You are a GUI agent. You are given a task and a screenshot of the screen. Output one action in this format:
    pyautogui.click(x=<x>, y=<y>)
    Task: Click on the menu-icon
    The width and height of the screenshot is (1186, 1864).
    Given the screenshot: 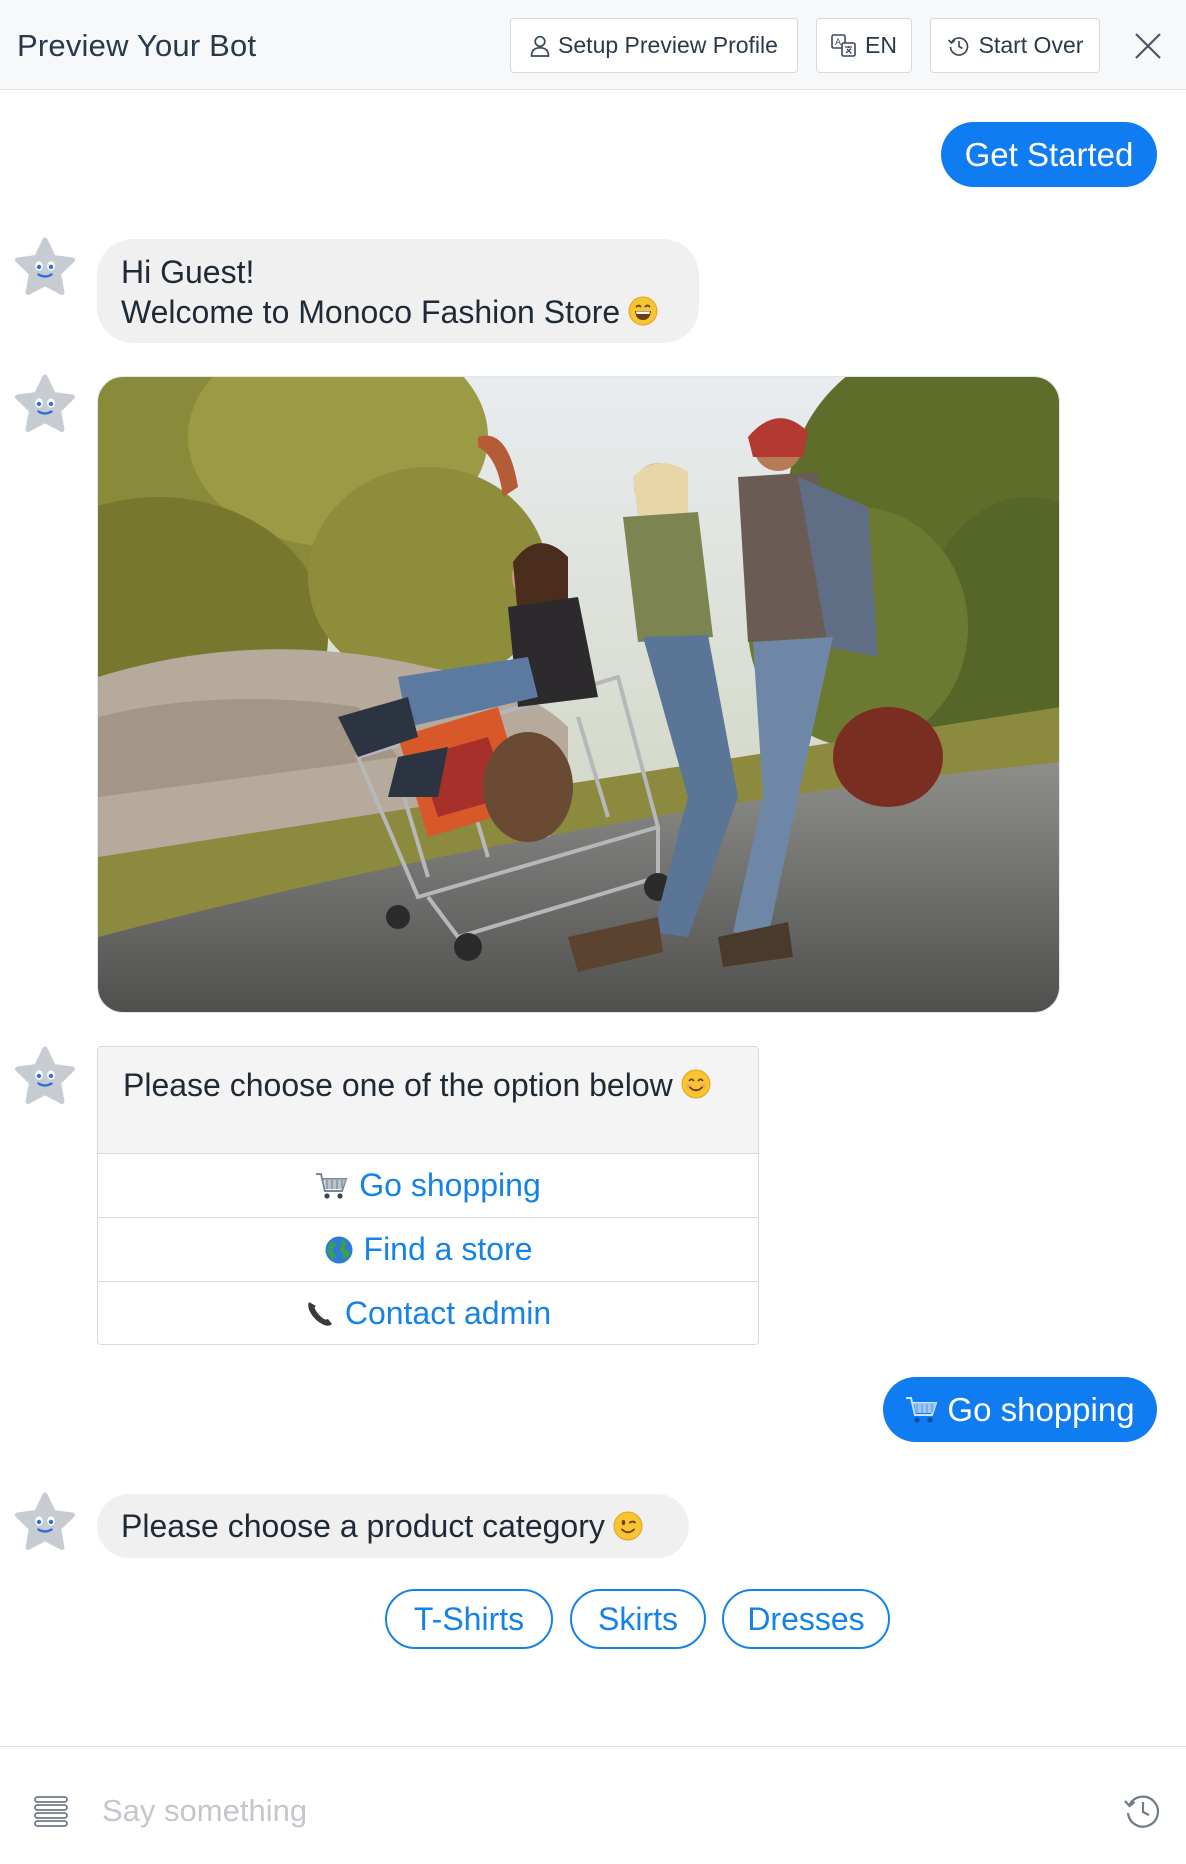 What is the action you would take?
    pyautogui.click(x=51, y=1811)
    